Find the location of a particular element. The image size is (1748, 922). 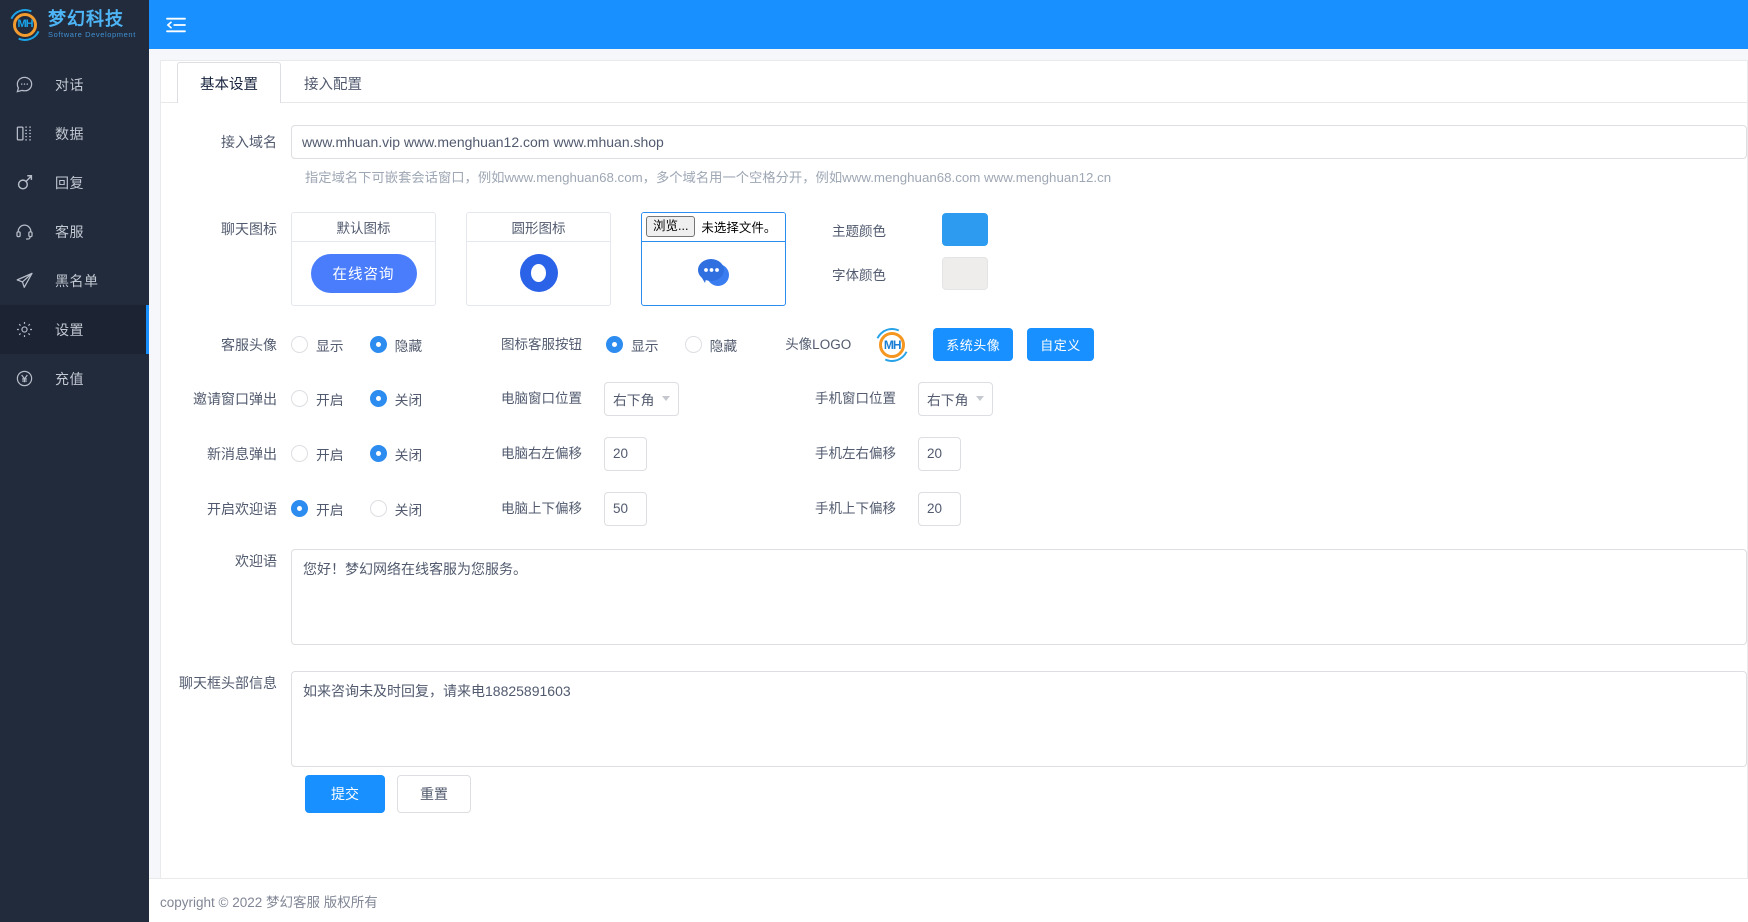

chat-icon-card-title: 圆形图标 is located at coordinates (538, 227).